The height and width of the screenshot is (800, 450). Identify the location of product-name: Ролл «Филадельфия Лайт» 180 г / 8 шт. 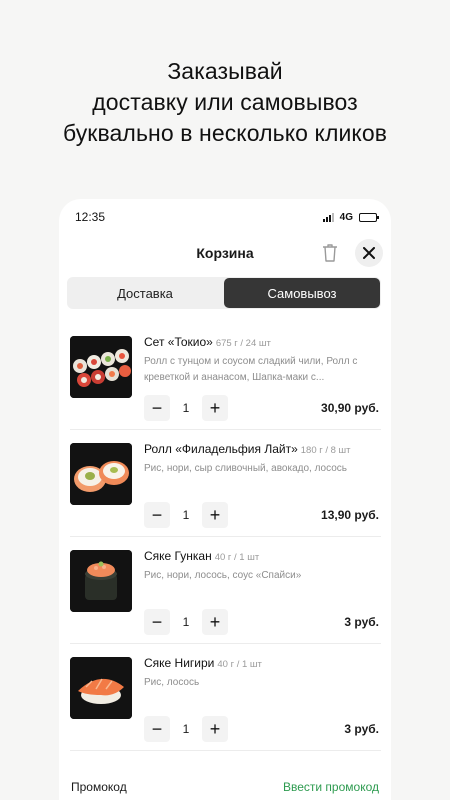
(247, 449).